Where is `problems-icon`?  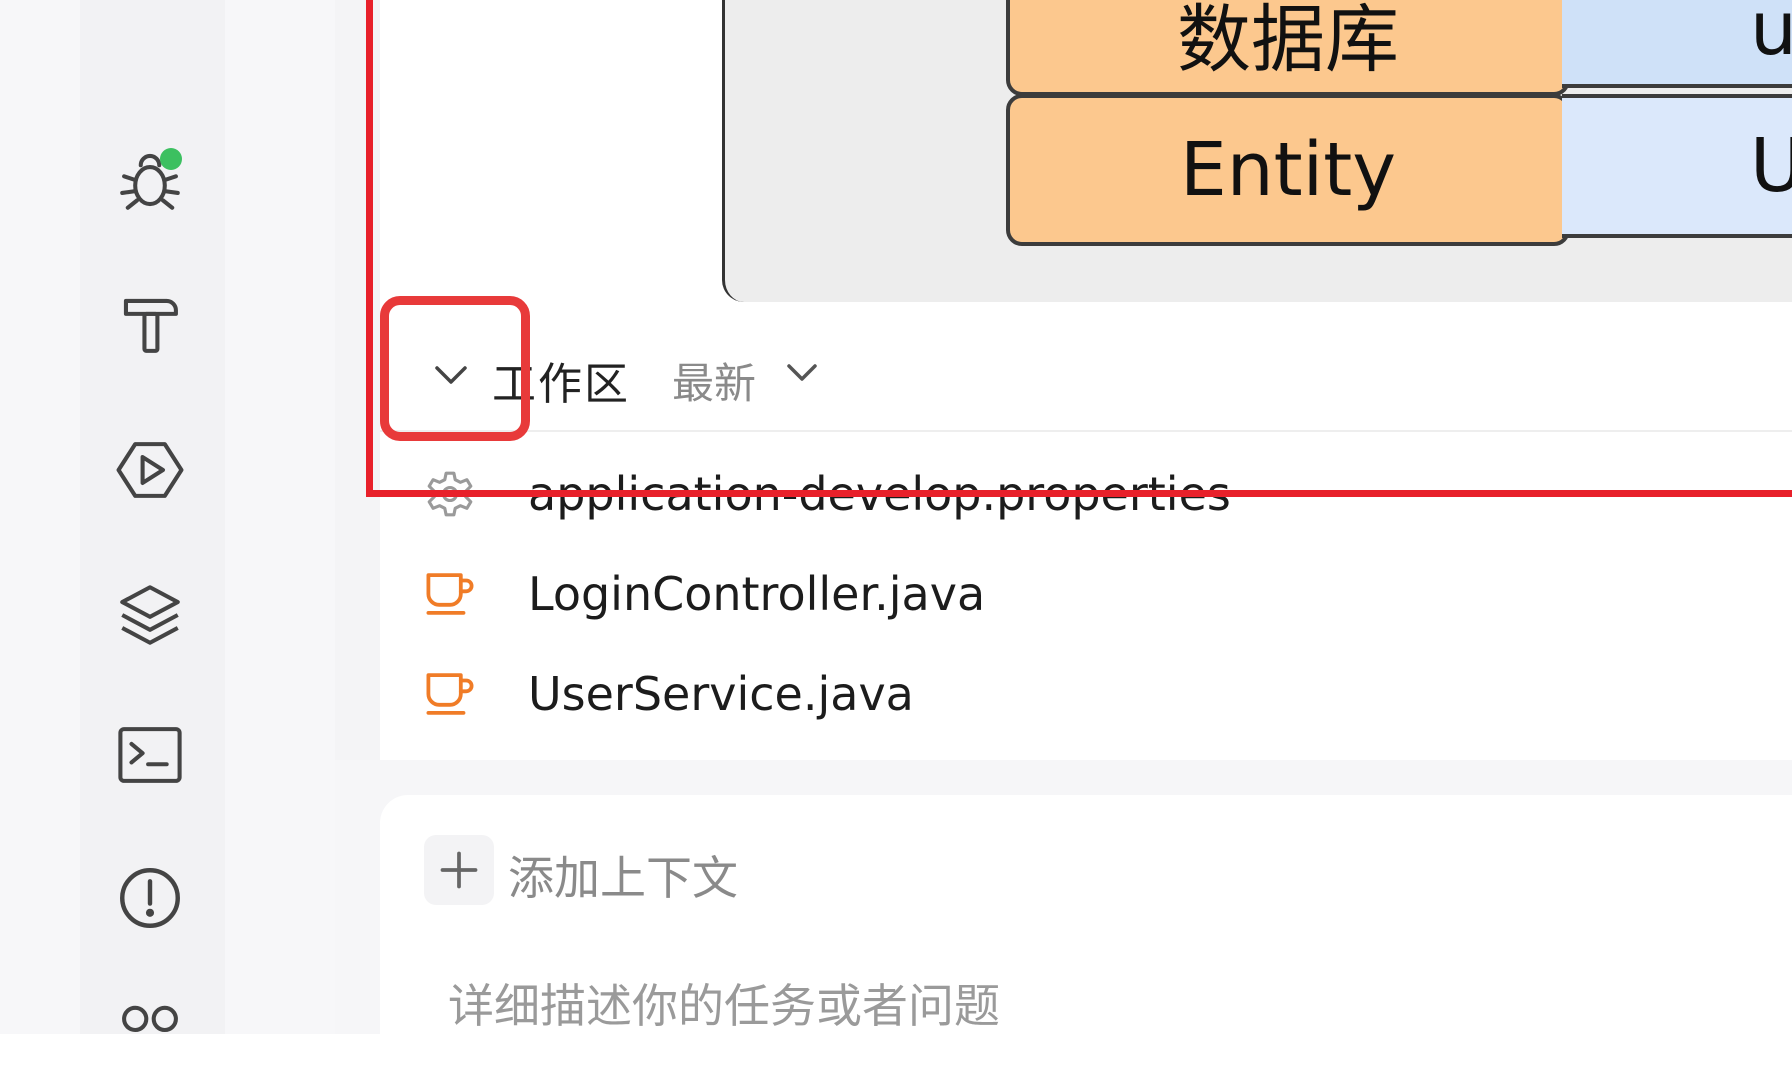 problems-icon is located at coordinates (150, 898).